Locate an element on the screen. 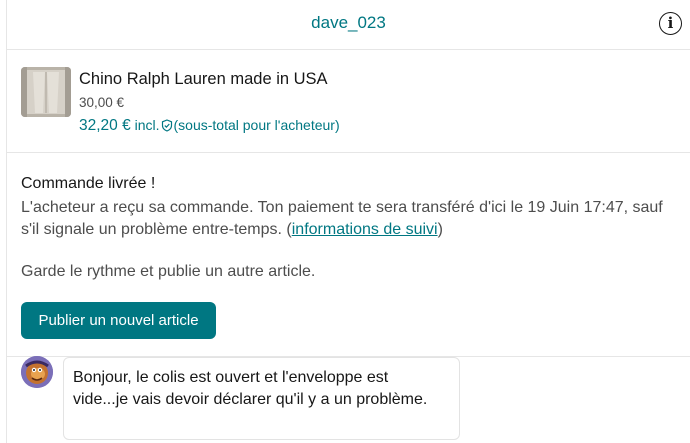  item-price: 30,00 € is located at coordinates (102, 102).